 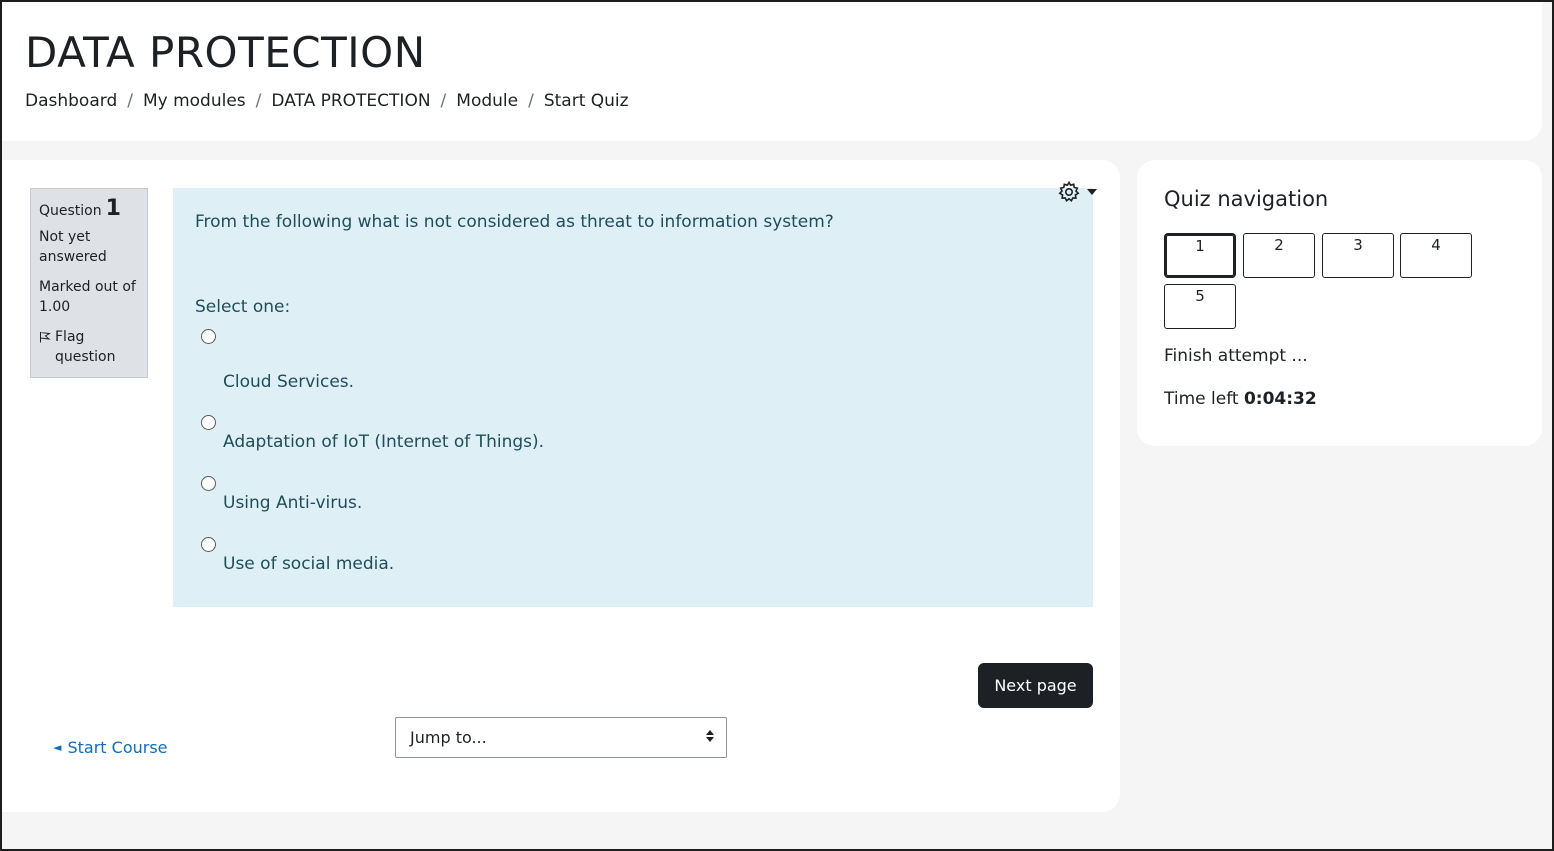 I want to click on select-prompt: Select one:, so click(x=243, y=307).